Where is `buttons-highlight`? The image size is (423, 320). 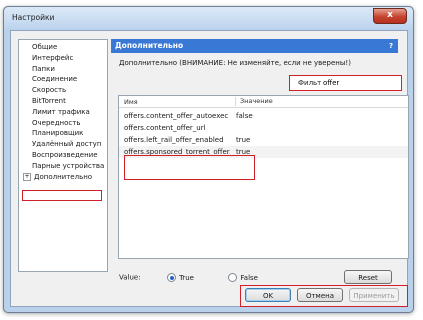
buttons-highlight is located at coordinates (324, 296).